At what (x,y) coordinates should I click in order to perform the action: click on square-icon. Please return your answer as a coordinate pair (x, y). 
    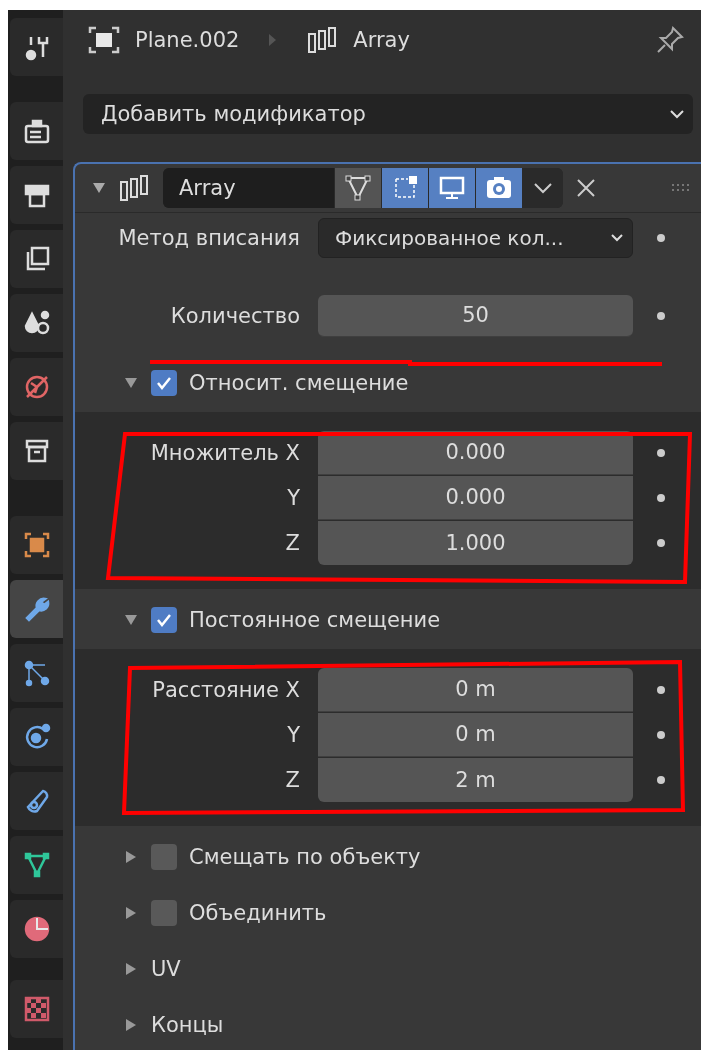
    Looking at the image, I should click on (36, 545).